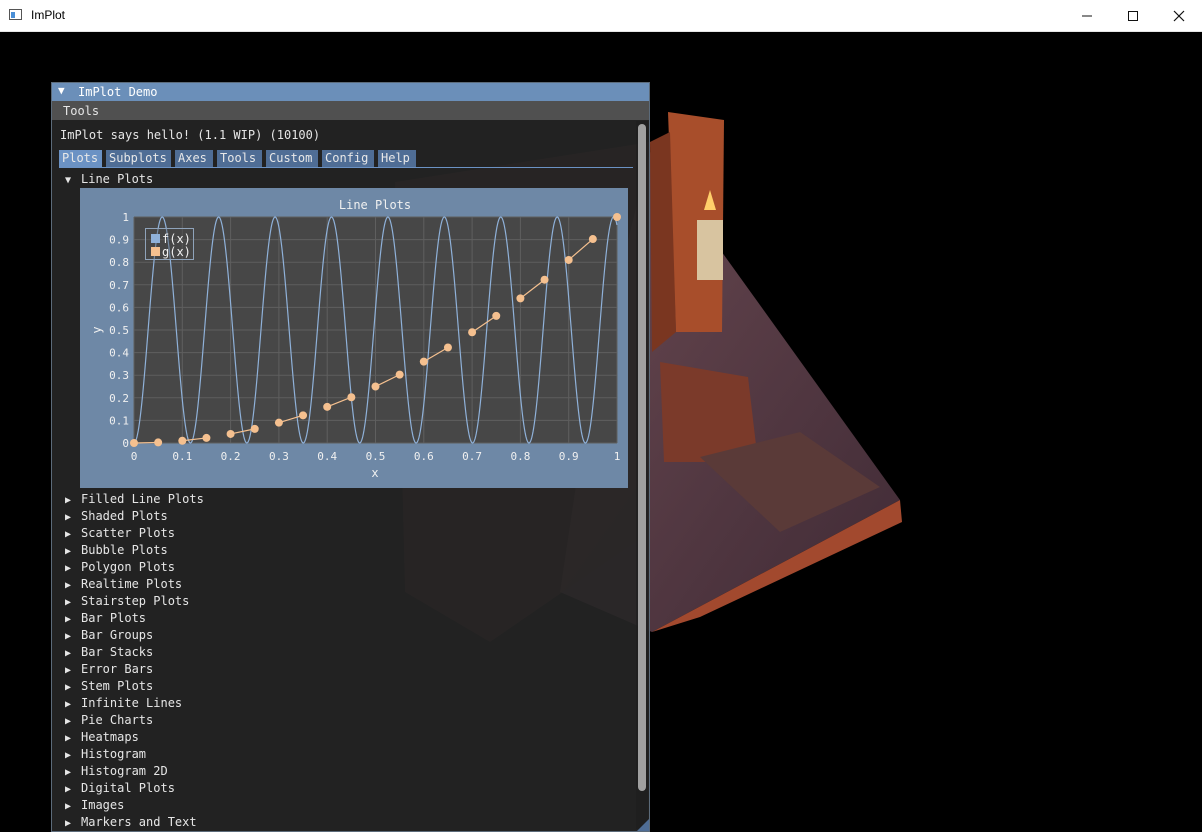  I want to click on app-icon, so click(15, 14).